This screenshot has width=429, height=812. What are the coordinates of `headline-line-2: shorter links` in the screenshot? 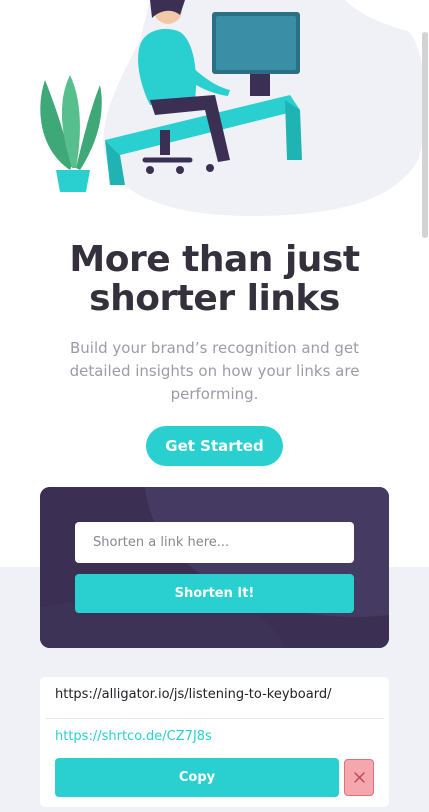 It's located at (214, 298).